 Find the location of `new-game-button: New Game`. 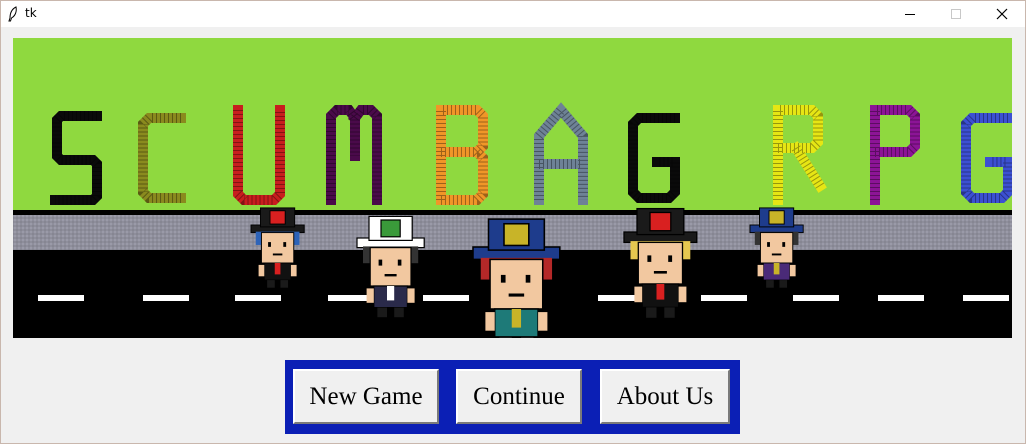

new-game-button: New Game is located at coordinates (366, 396).